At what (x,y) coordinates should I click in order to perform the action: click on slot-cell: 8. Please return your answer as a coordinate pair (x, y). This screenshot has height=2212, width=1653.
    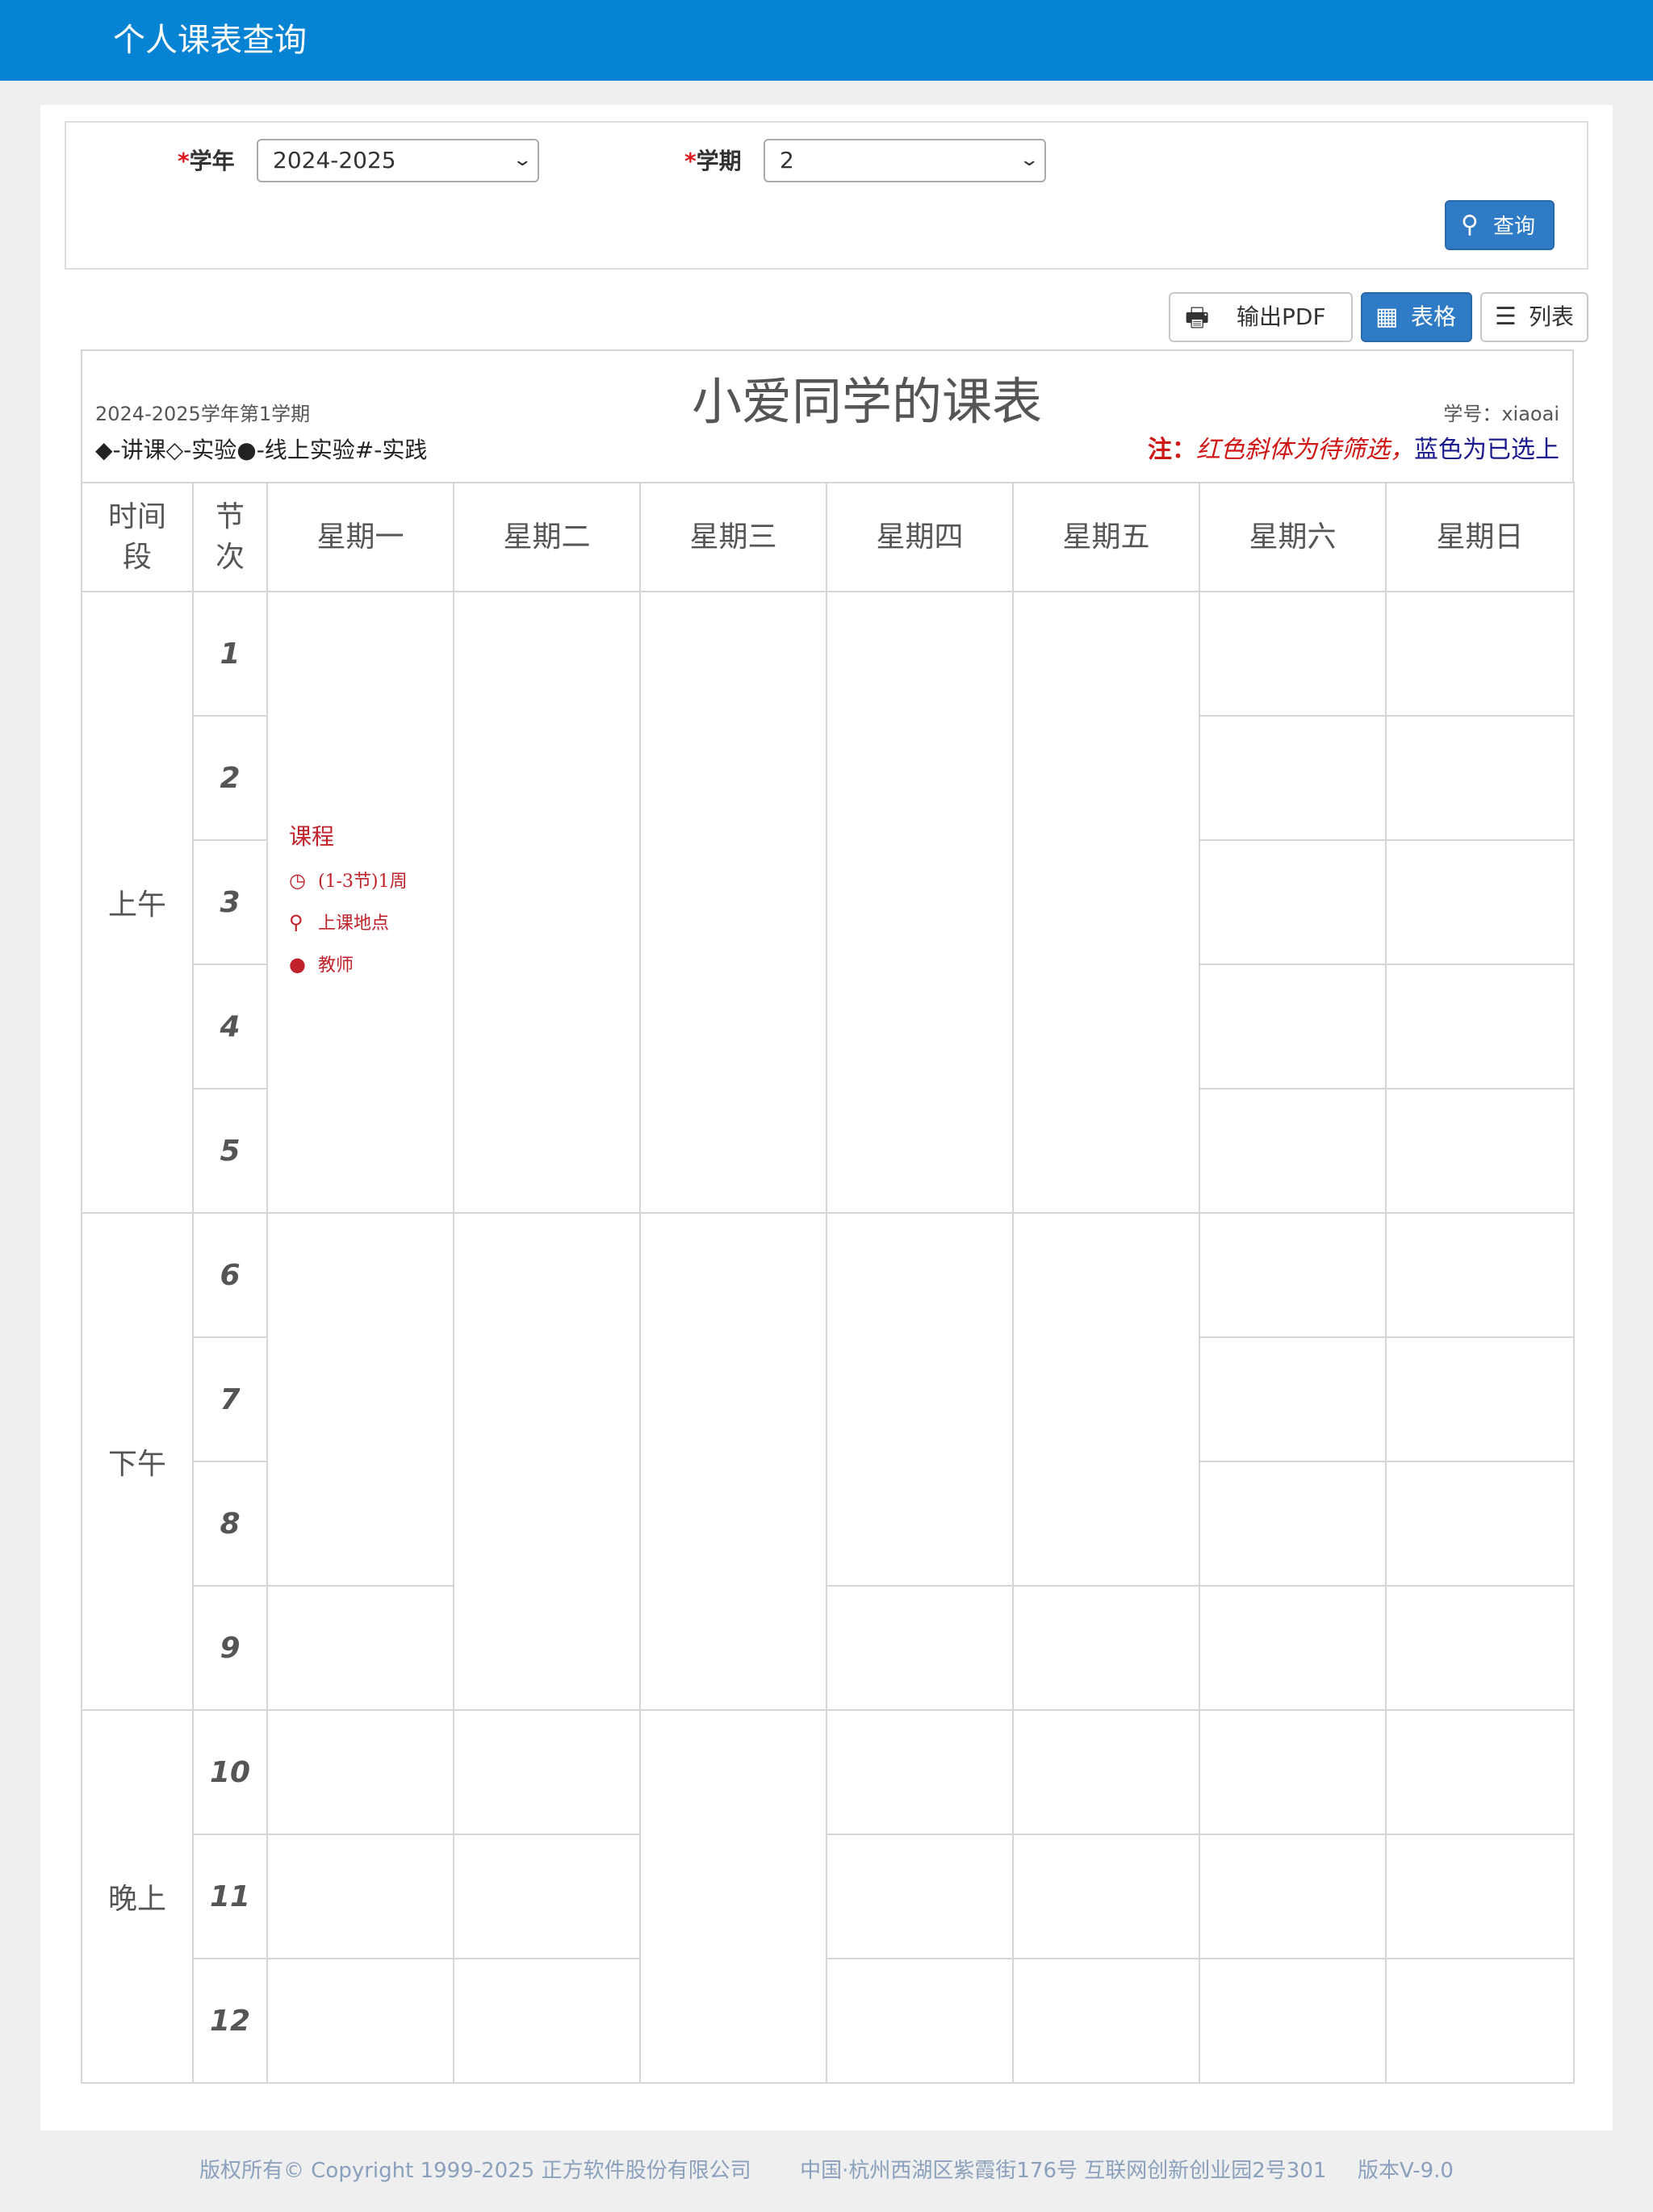
    Looking at the image, I should click on (230, 1524).